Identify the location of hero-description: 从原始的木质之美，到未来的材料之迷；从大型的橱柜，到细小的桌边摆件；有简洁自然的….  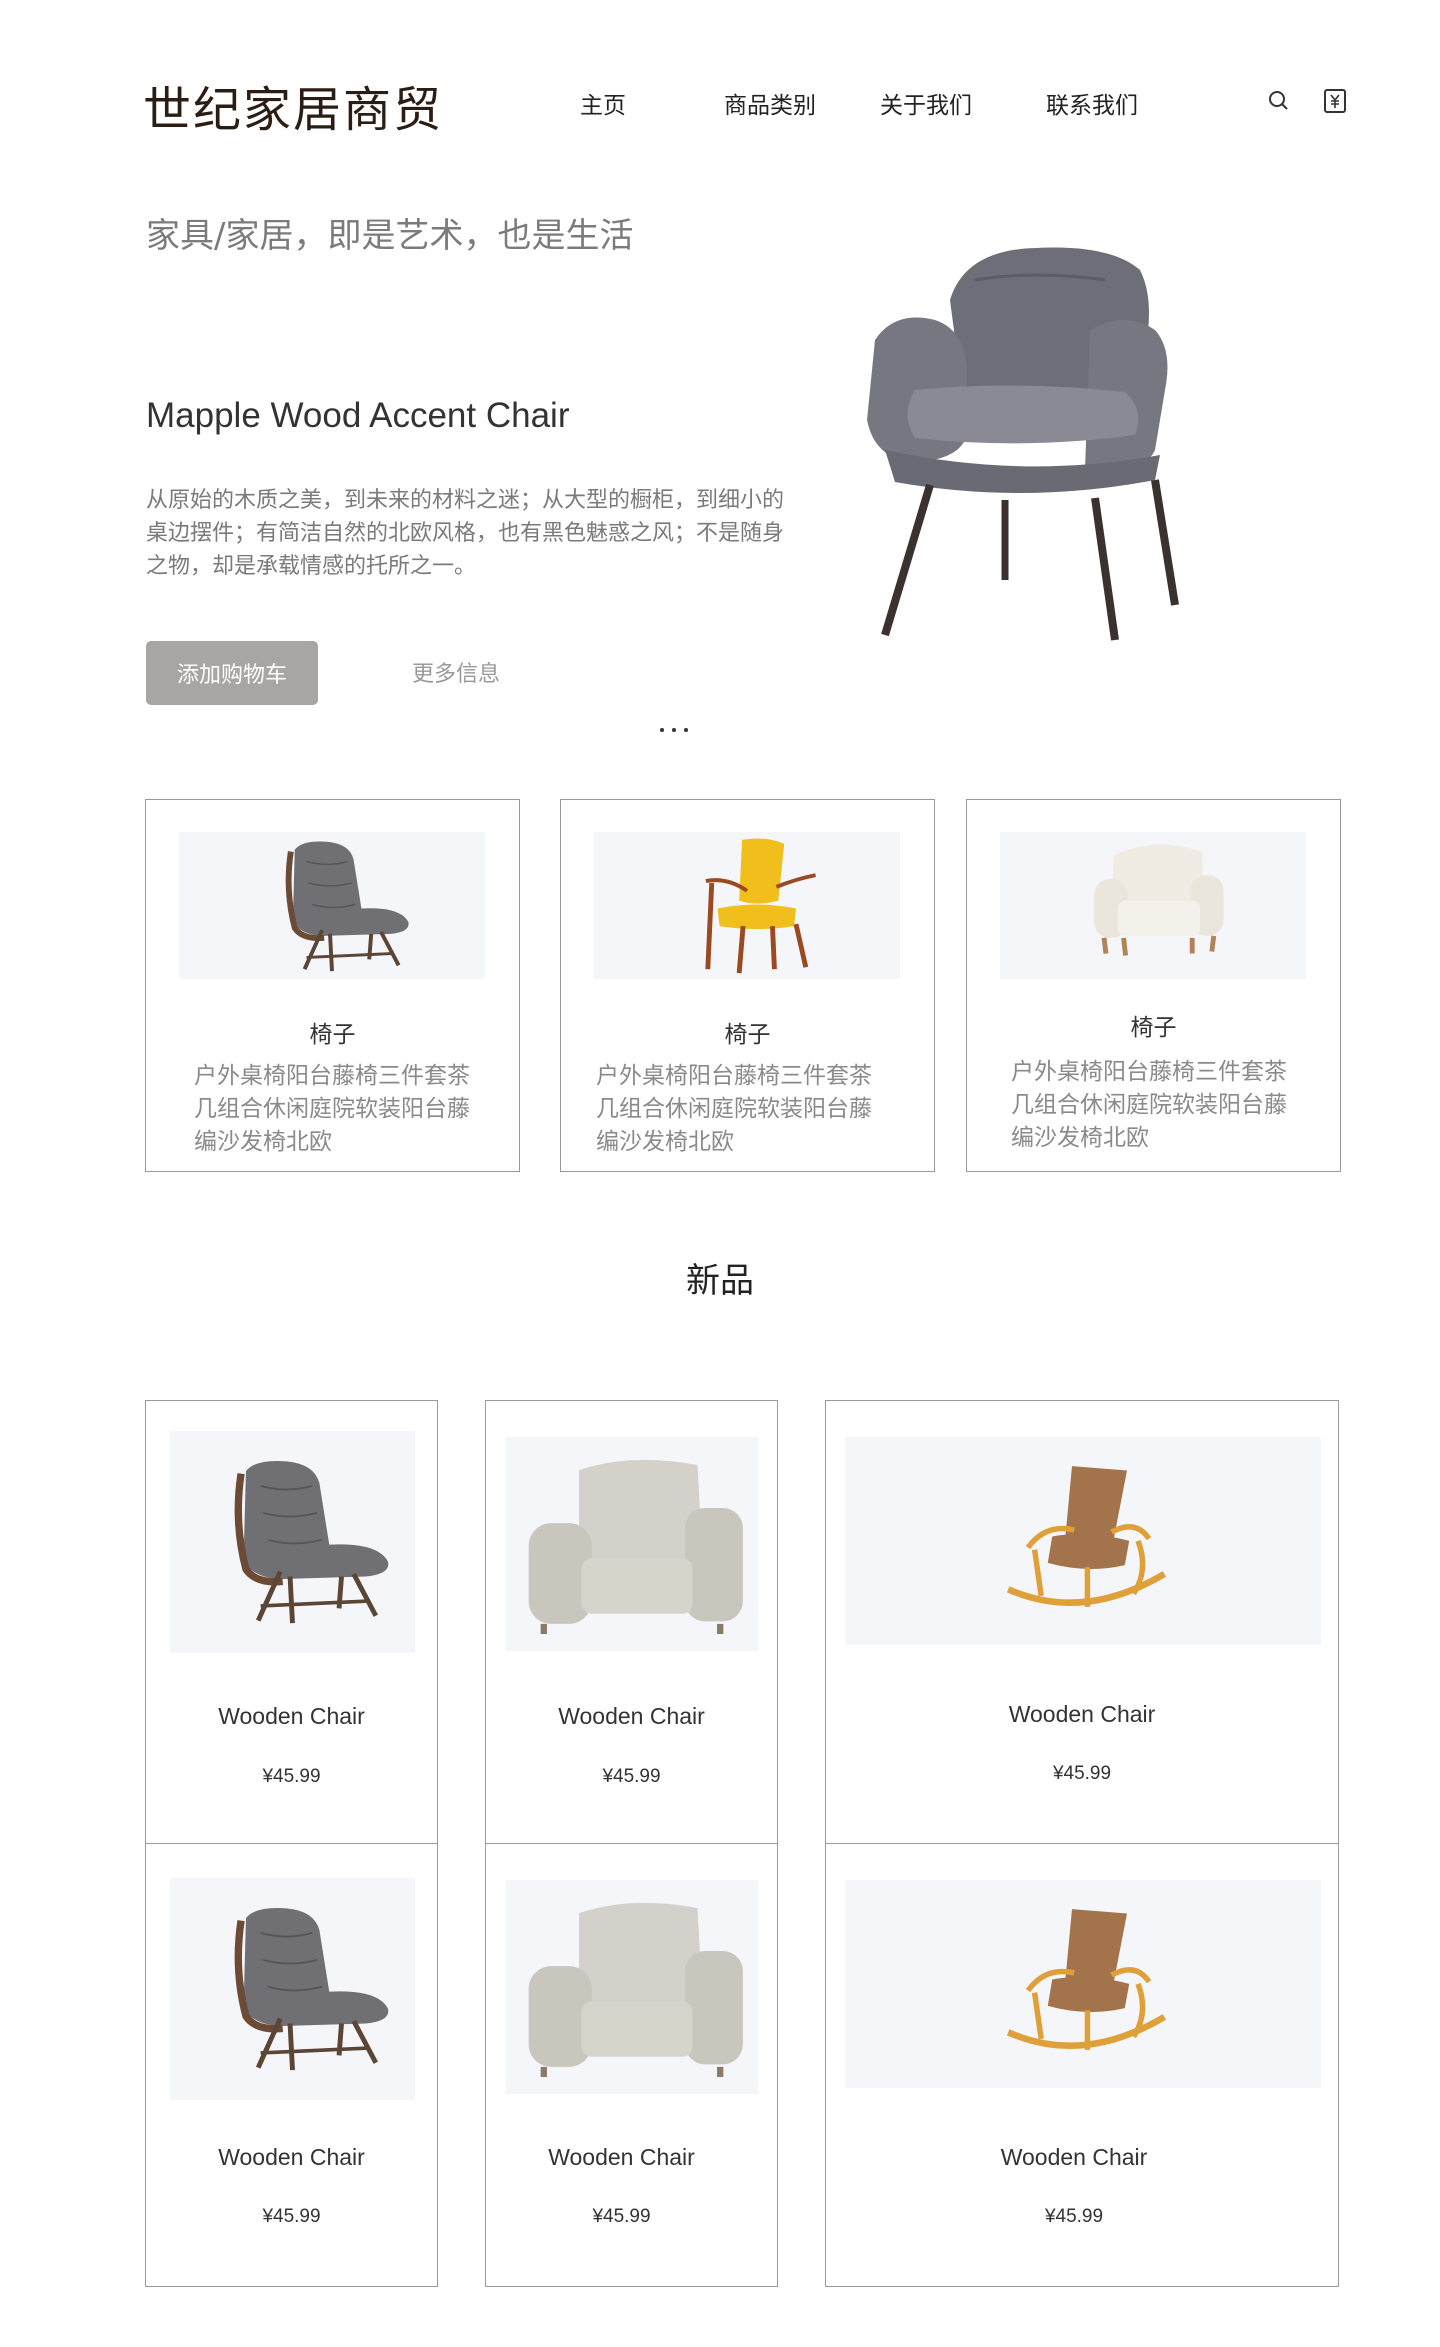
(465, 533).